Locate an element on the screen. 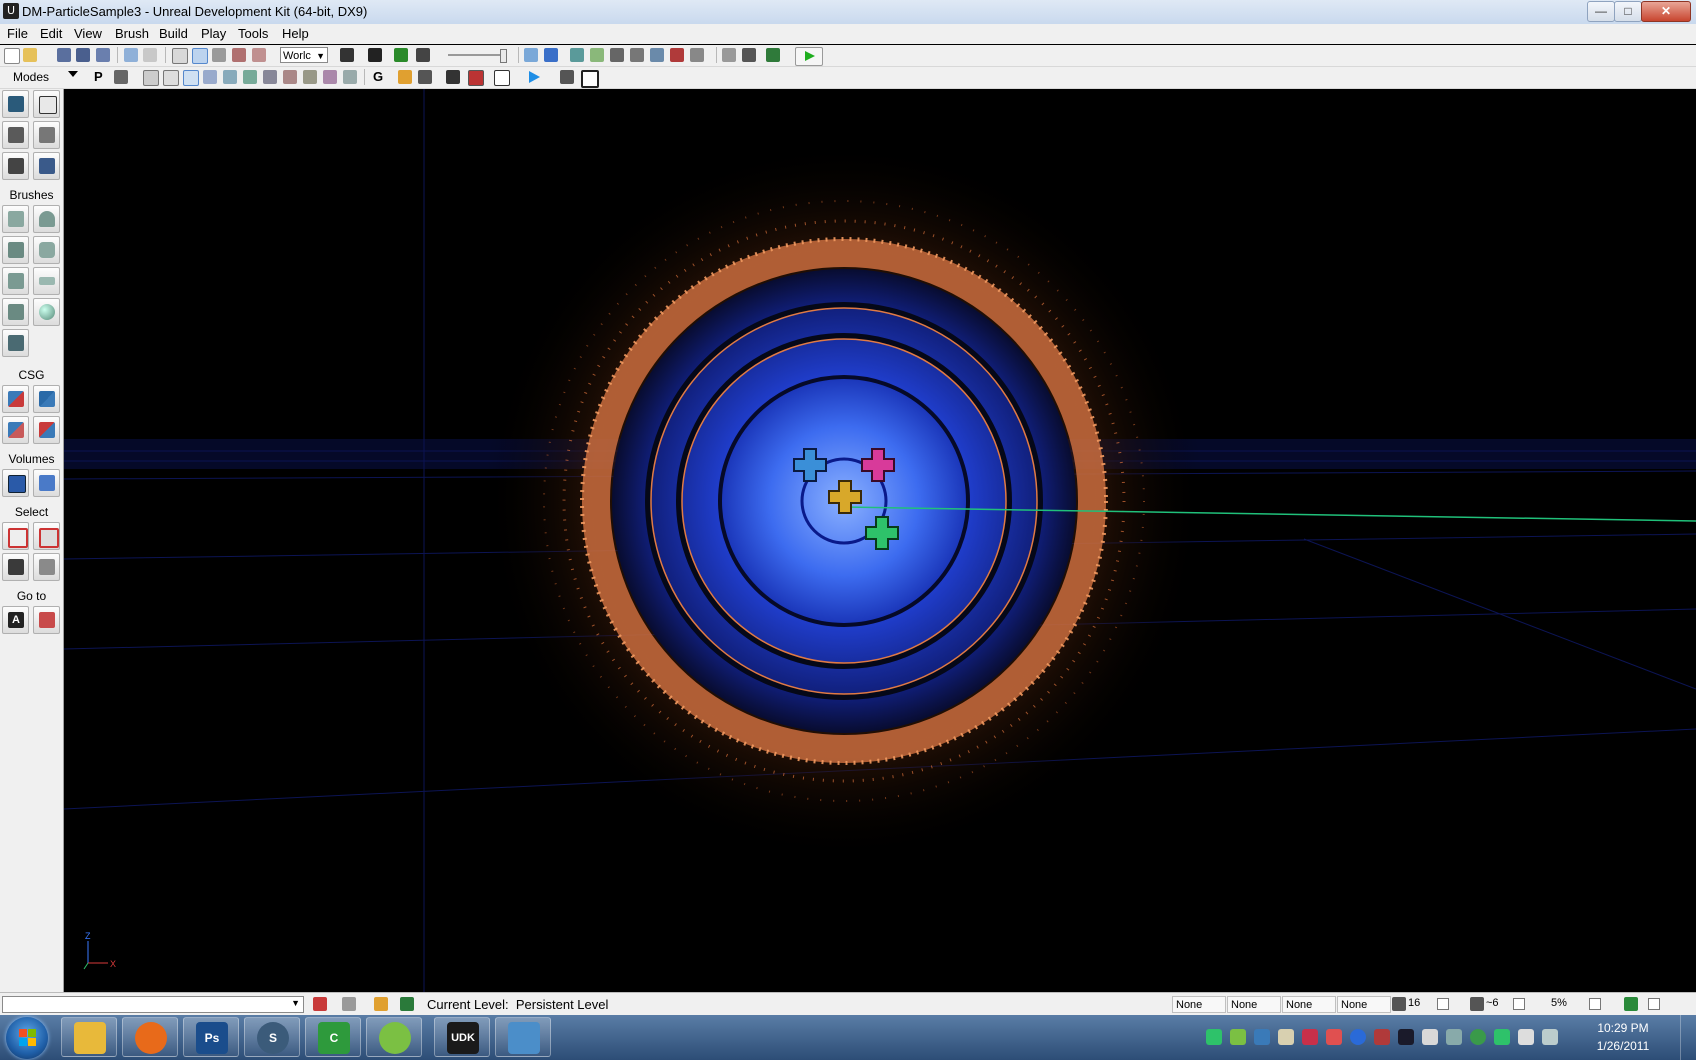 This screenshot has height=1060, width=1696. add-volume-button is located at coordinates (15, 483).